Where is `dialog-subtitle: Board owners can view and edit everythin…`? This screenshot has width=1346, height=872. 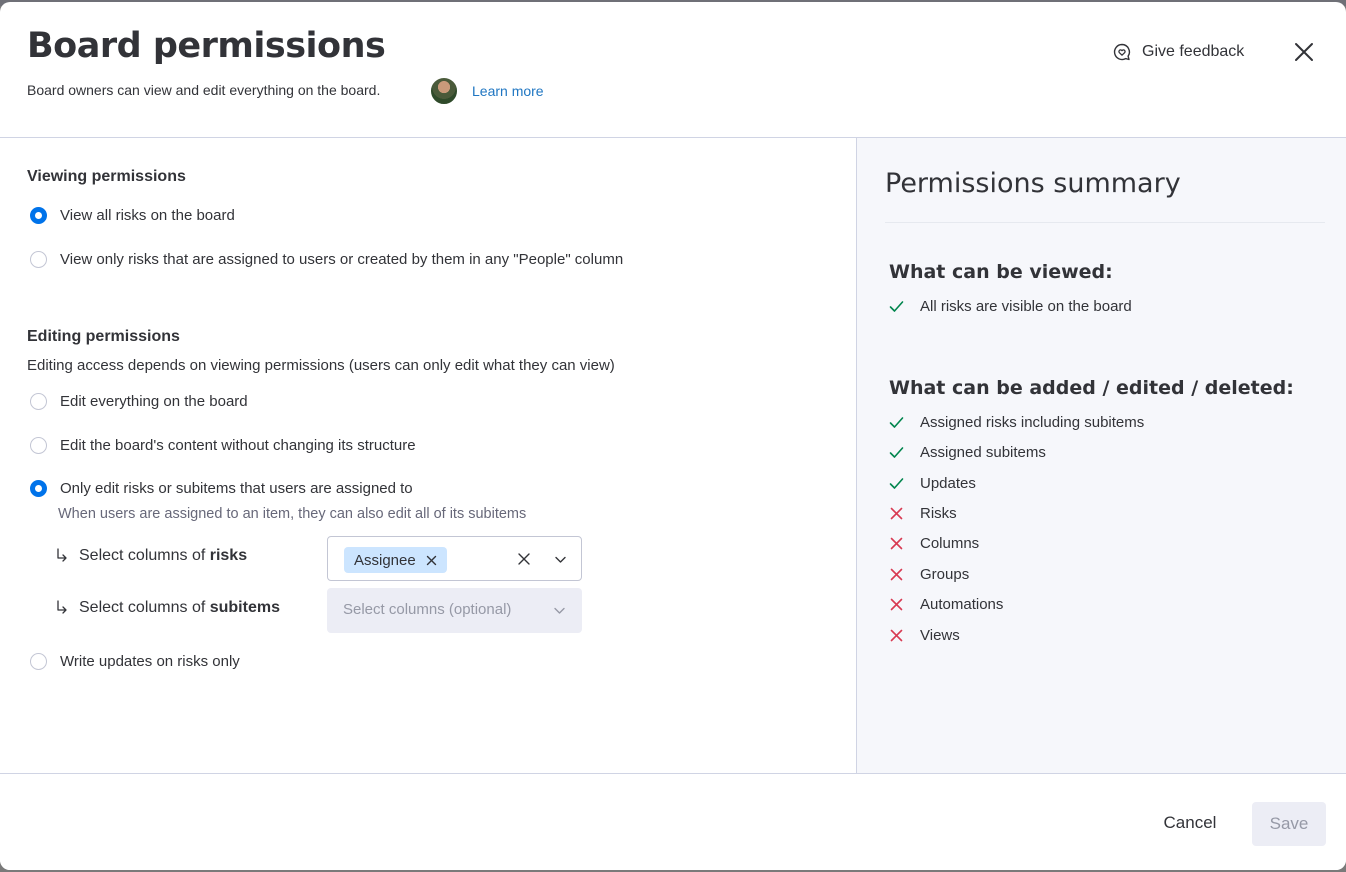
dialog-subtitle: Board owners can view and edit everythin… is located at coordinates (204, 90).